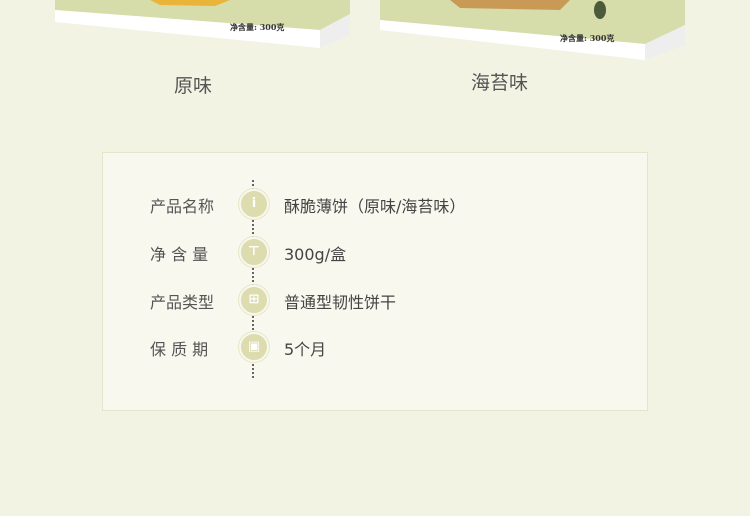 The image size is (750, 516). Describe the element at coordinates (179, 349) in the screenshot. I see `spec-label: 保 质 期` at that location.